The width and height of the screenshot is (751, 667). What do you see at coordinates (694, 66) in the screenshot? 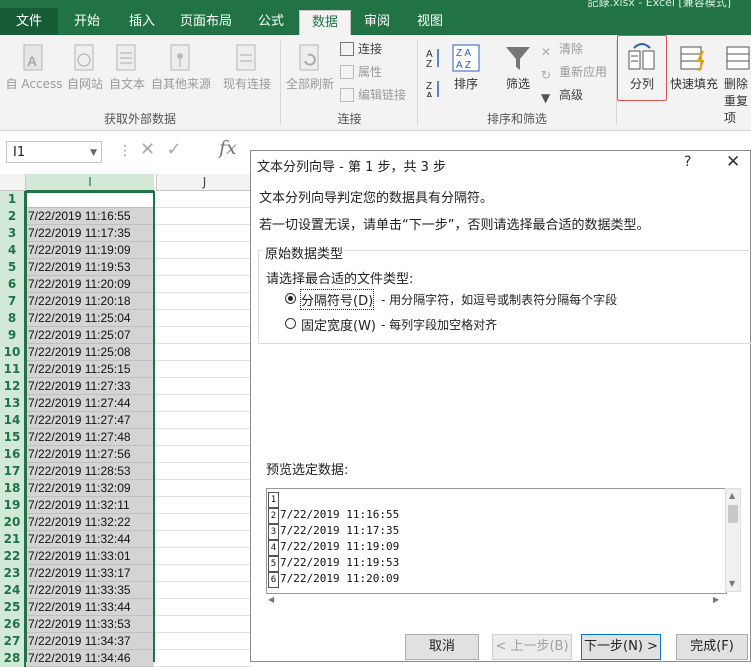
I see `flash-fill-button: 快速填充` at bounding box center [694, 66].